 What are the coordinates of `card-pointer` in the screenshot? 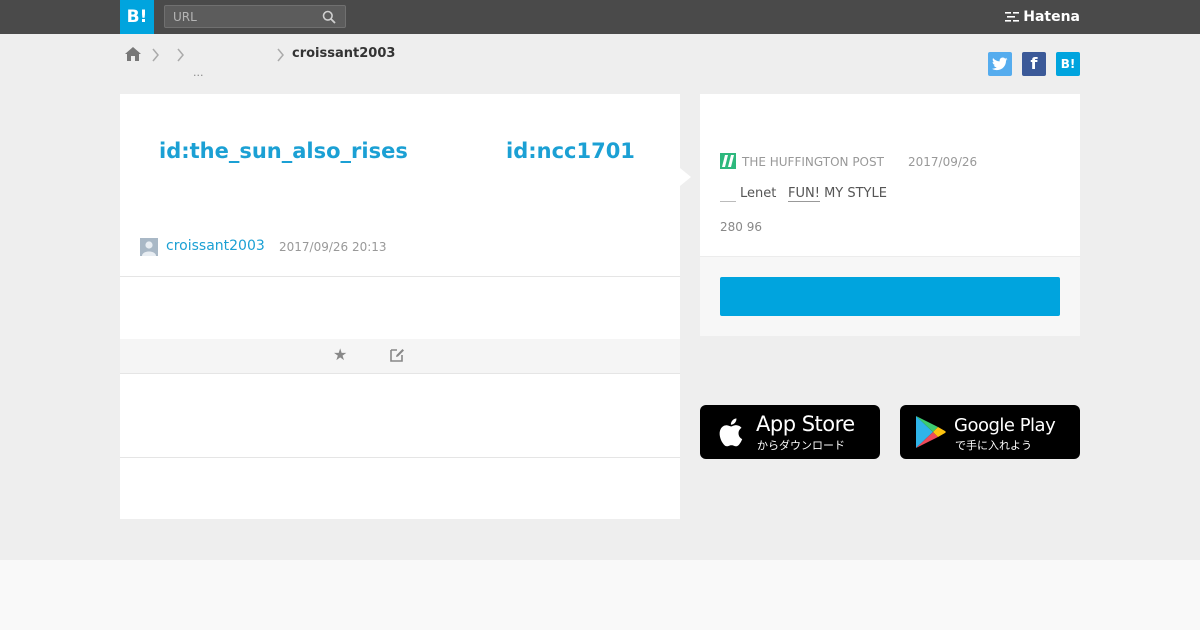 It's located at (685, 177).